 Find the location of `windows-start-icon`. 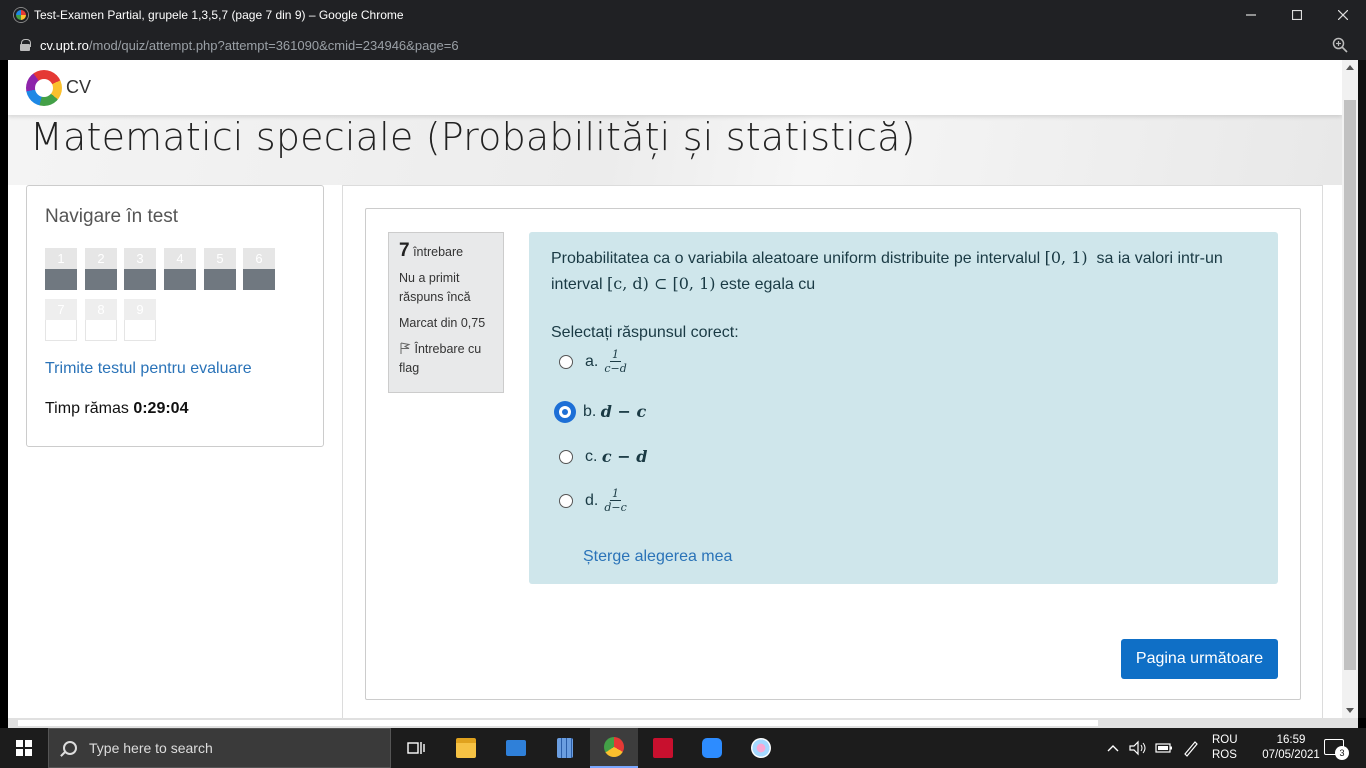

windows-start-icon is located at coordinates (24, 748).